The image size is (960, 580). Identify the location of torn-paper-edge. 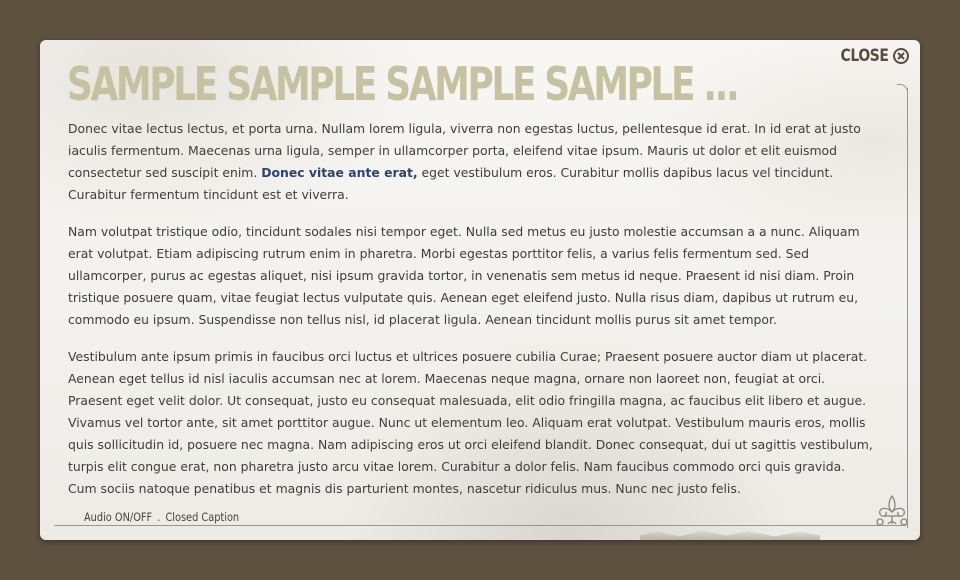
(730, 535).